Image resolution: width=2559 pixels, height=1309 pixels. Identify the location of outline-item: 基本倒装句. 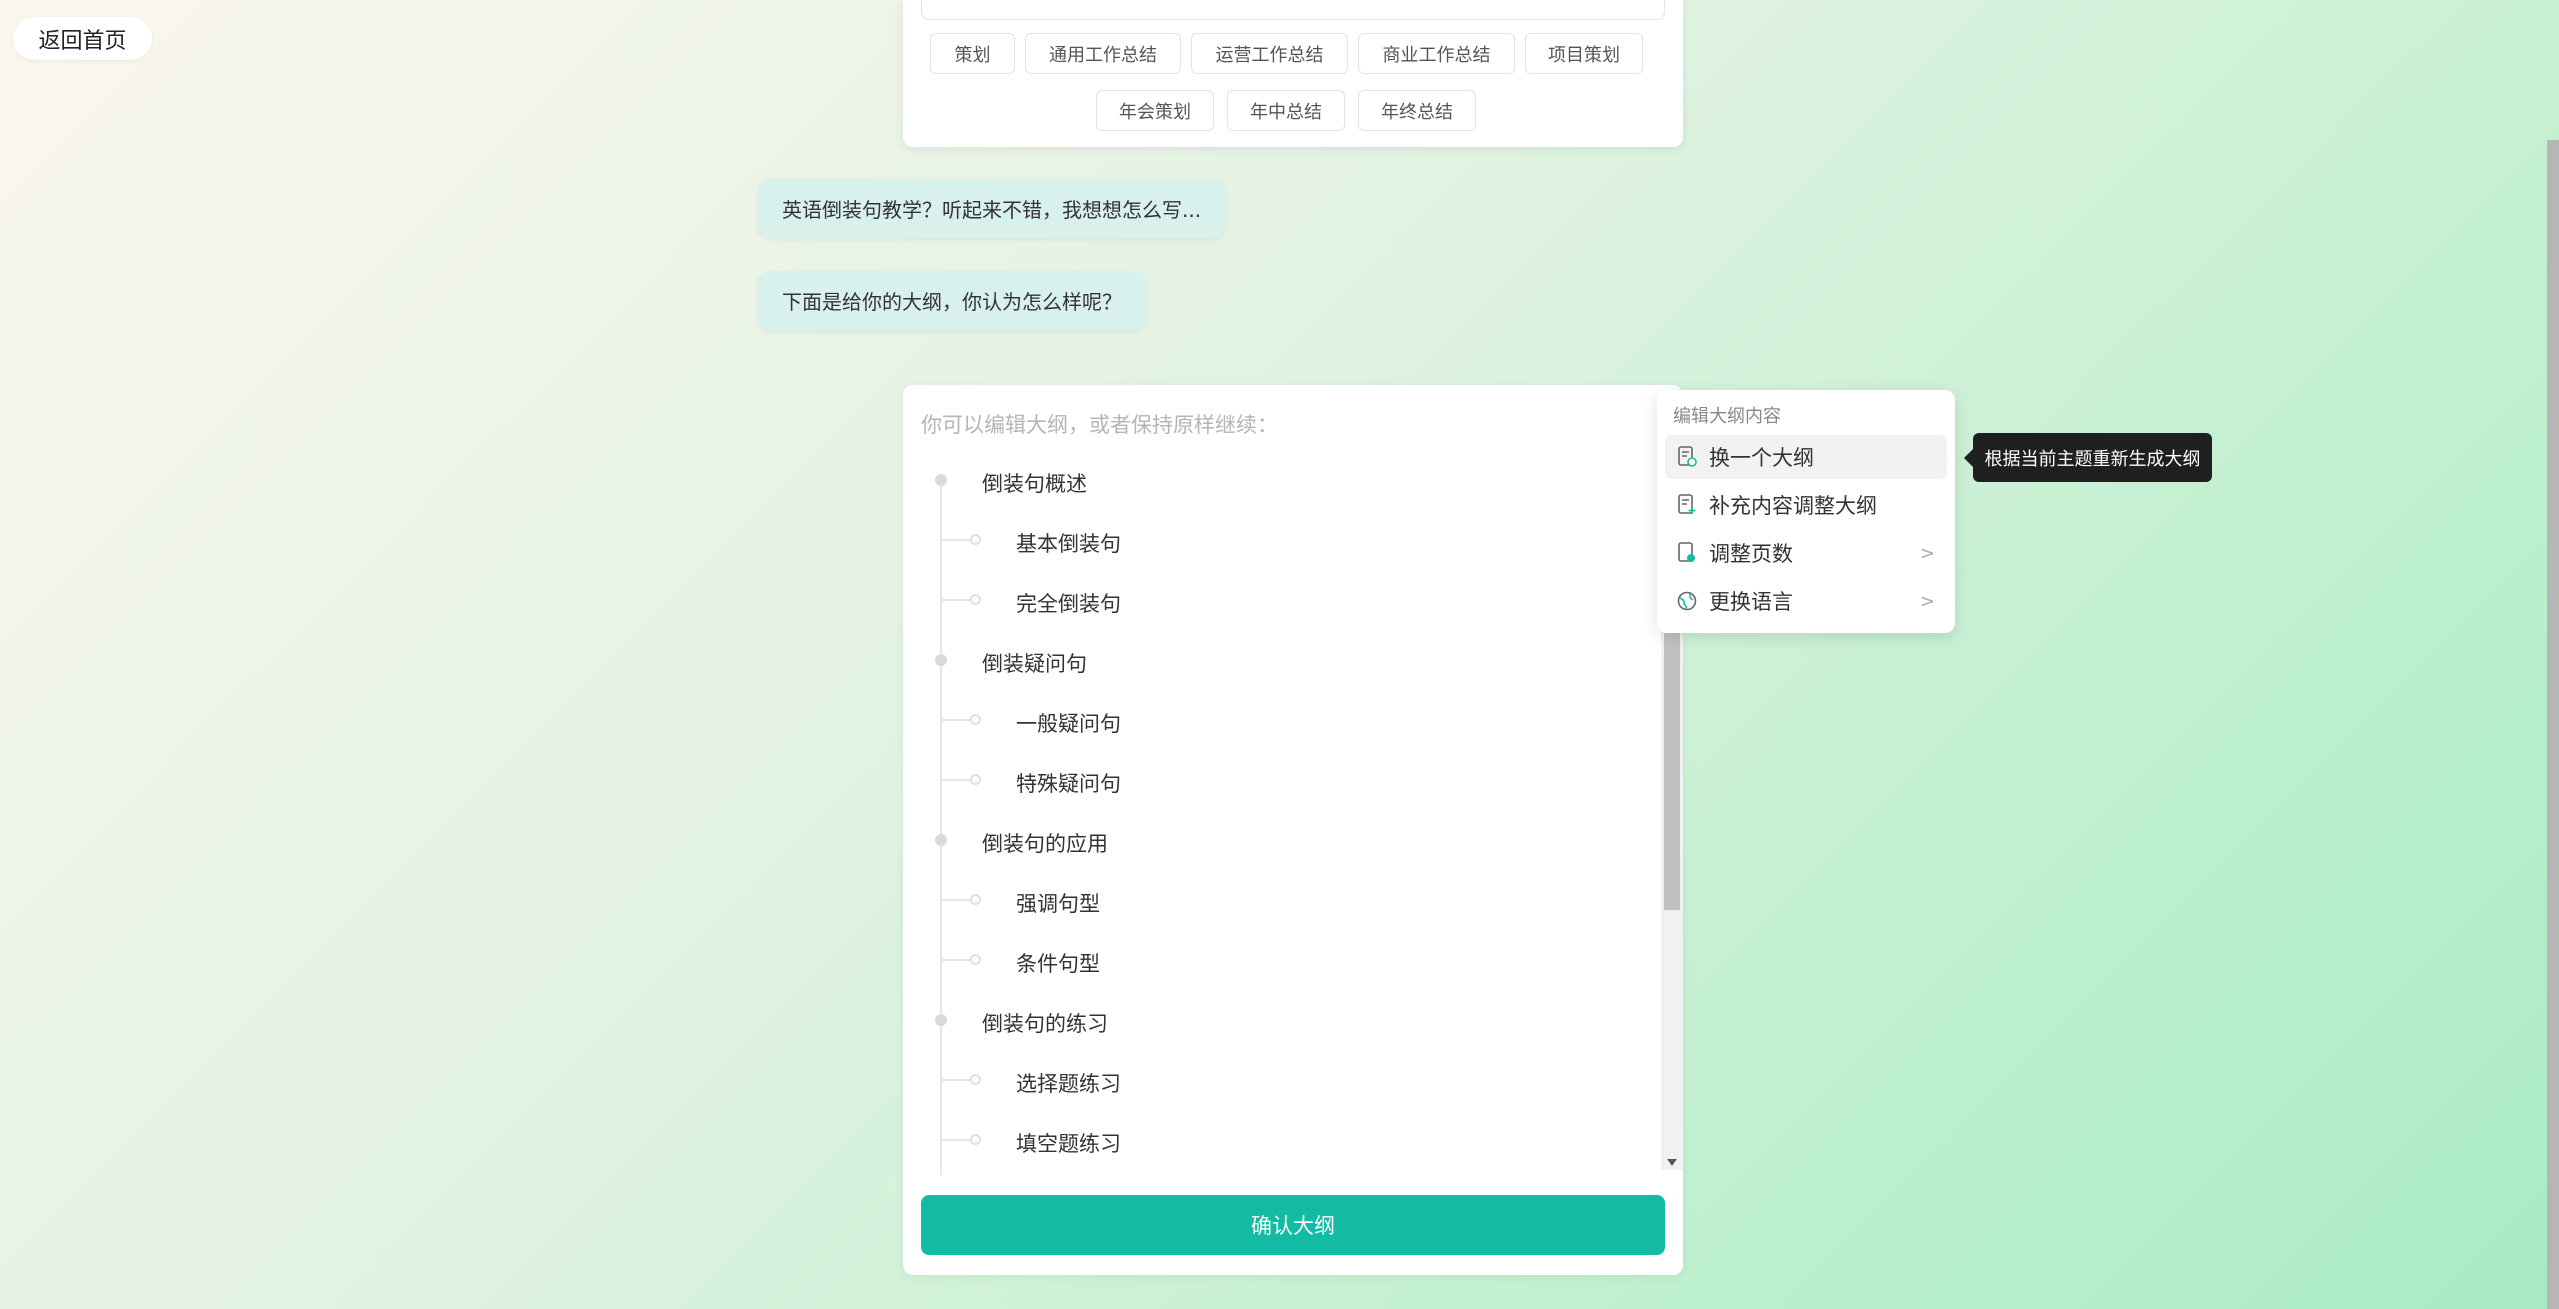
(1068, 543).